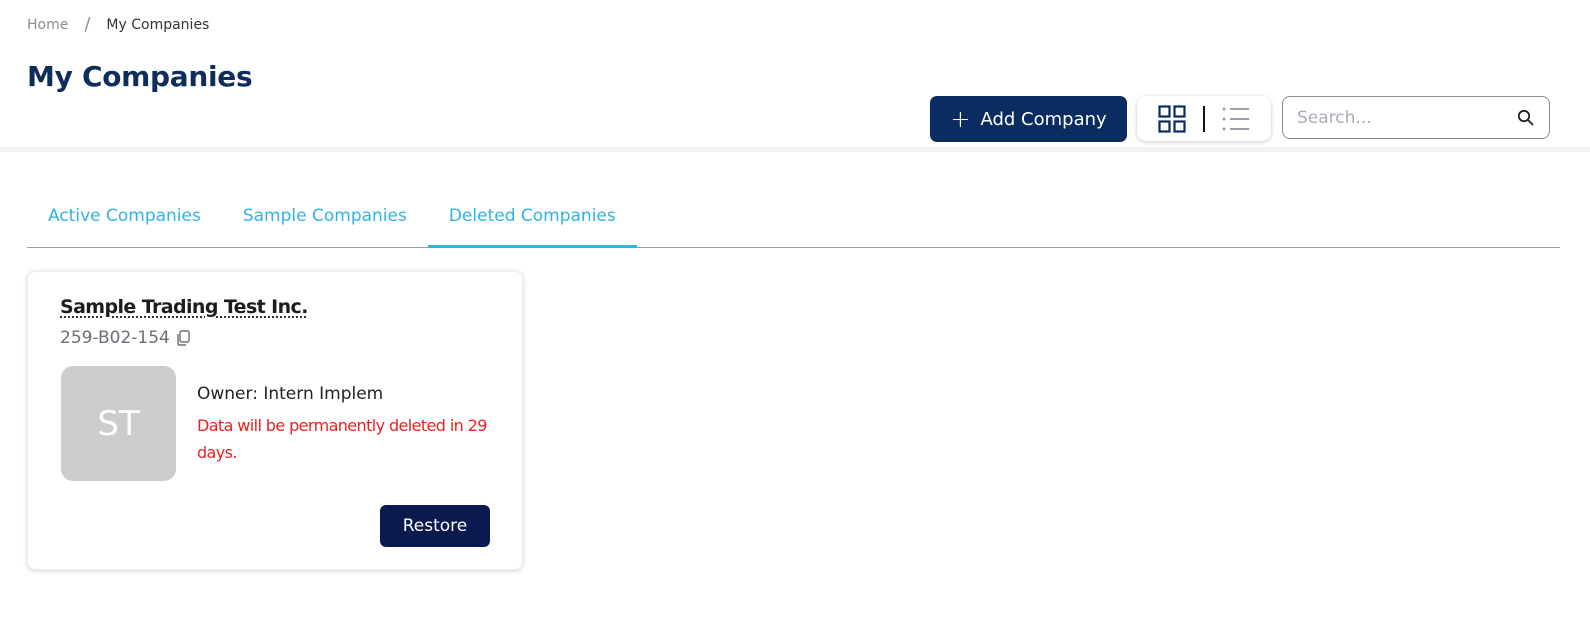 Image resolution: width=1590 pixels, height=629 pixels. Describe the element at coordinates (184, 307) in the screenshot. I see `company-name: Sample Trading Test Inc.` at that location.